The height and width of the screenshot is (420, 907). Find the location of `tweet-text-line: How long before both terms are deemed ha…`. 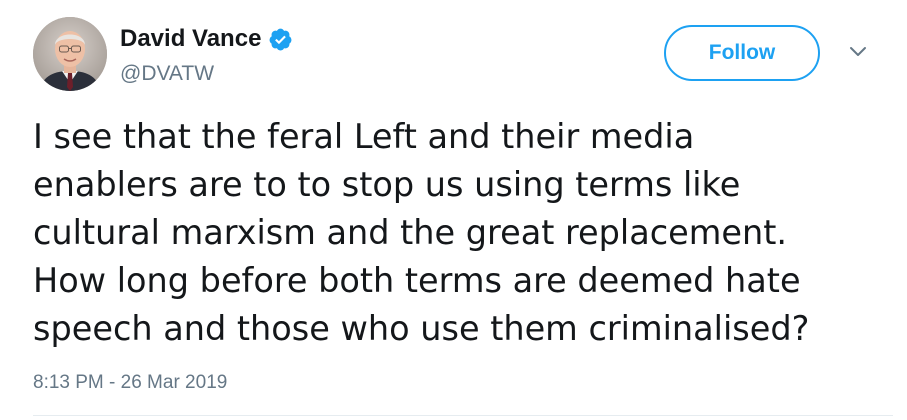

tweet-text-line: How long before both terms are deemed ha… is located at coordinates (417, 280).